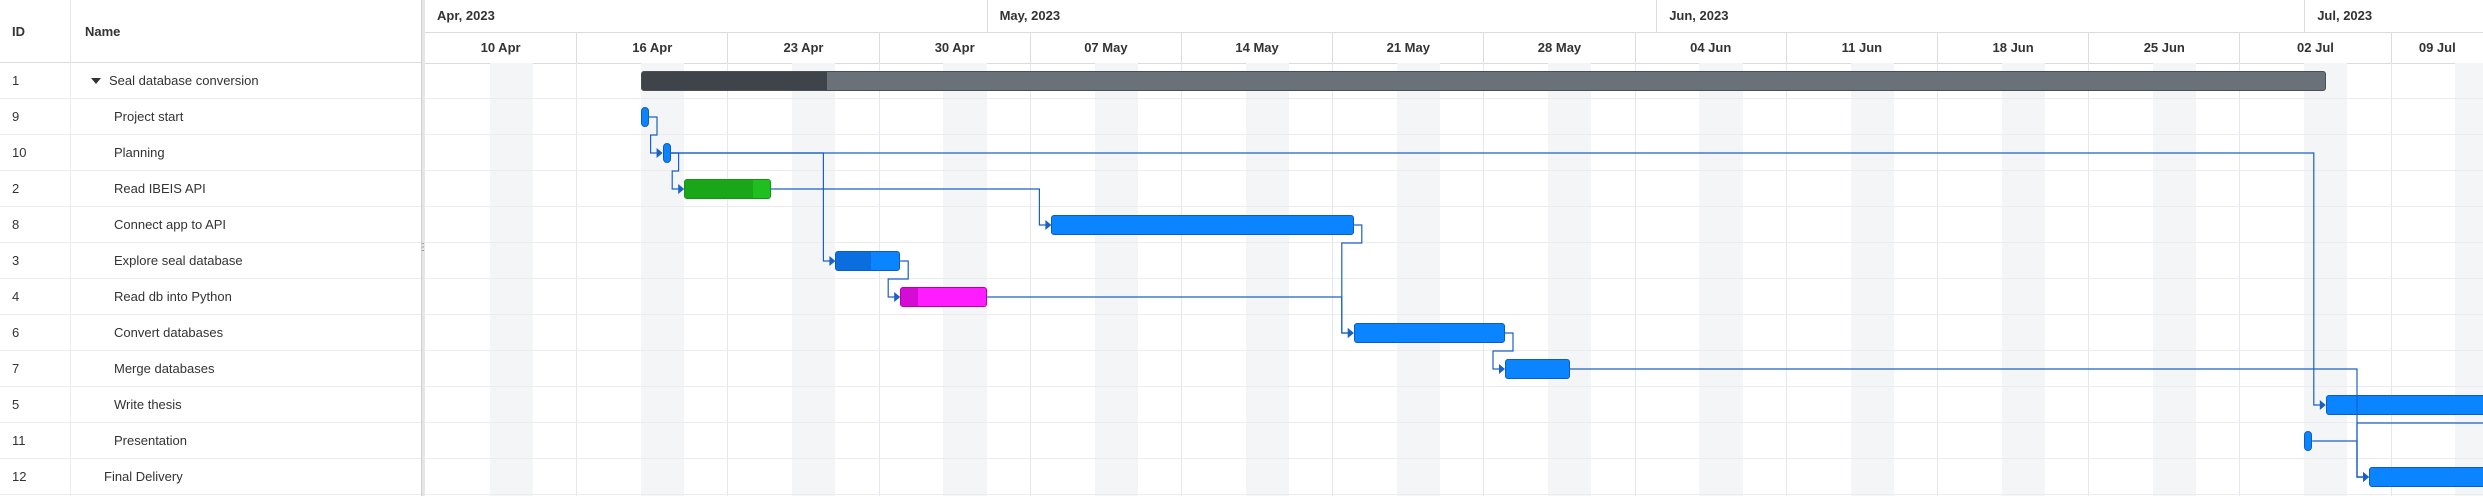 Image resolution: width=2483 pixels, height=496 pixels. Describe the element at coordinates (2436, 47) in the screenshot. I see `week-label: 09 Jul` at that location.